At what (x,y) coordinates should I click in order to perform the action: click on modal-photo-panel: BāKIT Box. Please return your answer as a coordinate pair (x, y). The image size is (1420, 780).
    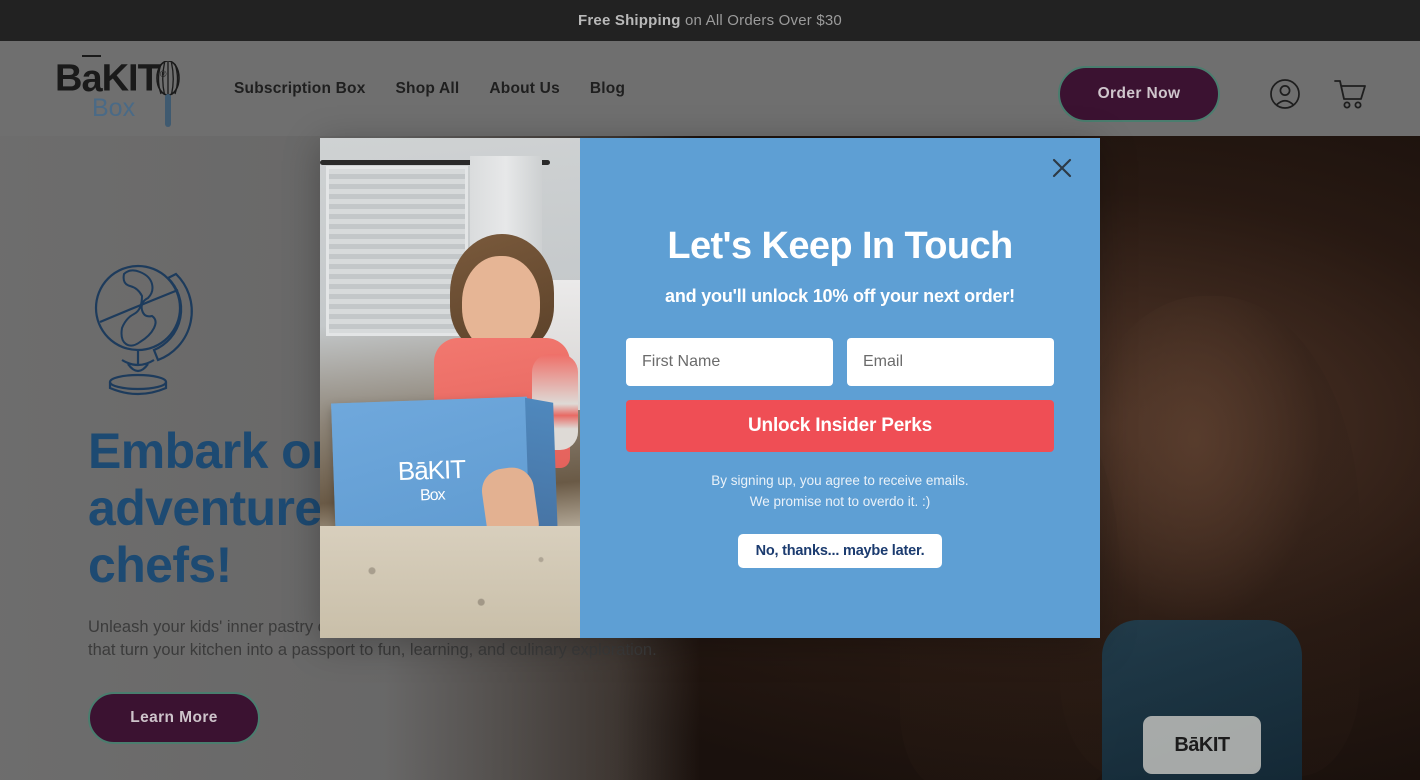
    Looking at the image, I should click on (450, 388).